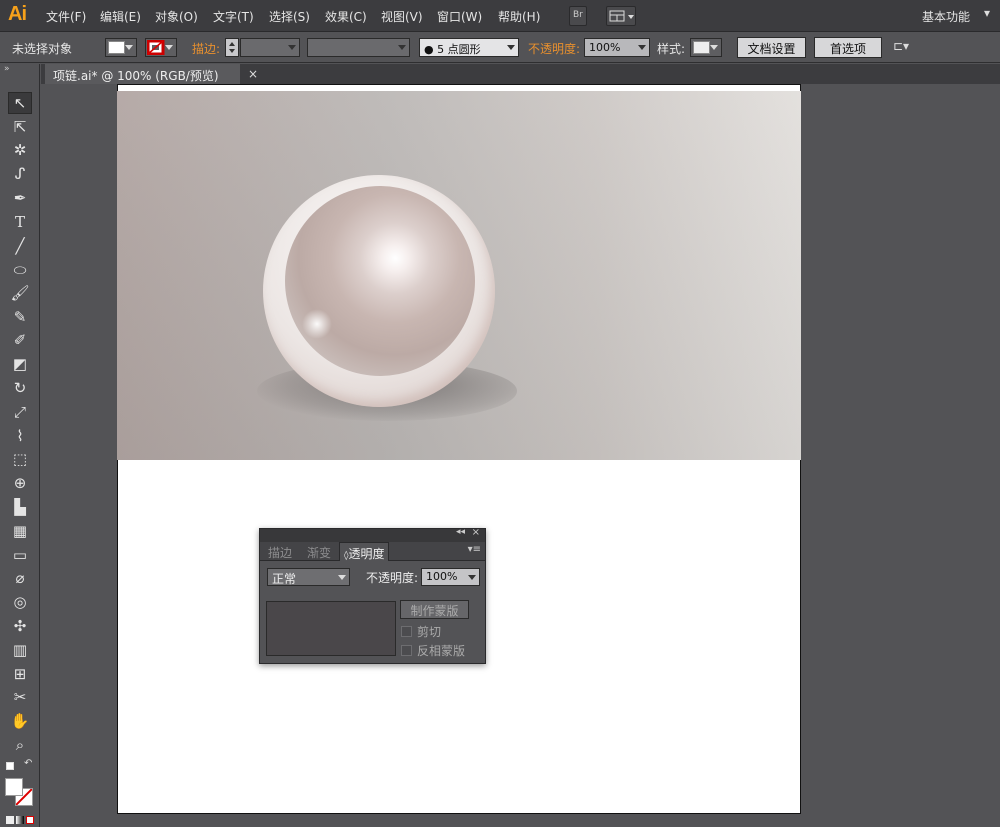 The image size is (1000, 827). What do you see at coordinates (233, 16) in the screenshot?
I see `menu-type: 文字(T)` at bounding box center [233, 16].